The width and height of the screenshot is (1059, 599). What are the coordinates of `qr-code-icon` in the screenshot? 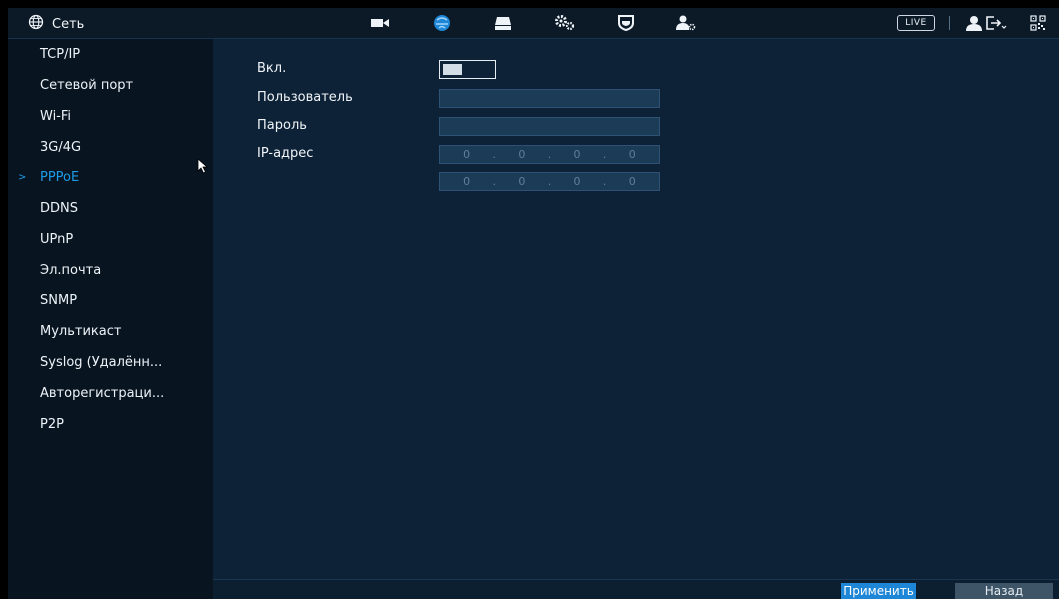 It's located at (1038, 23).